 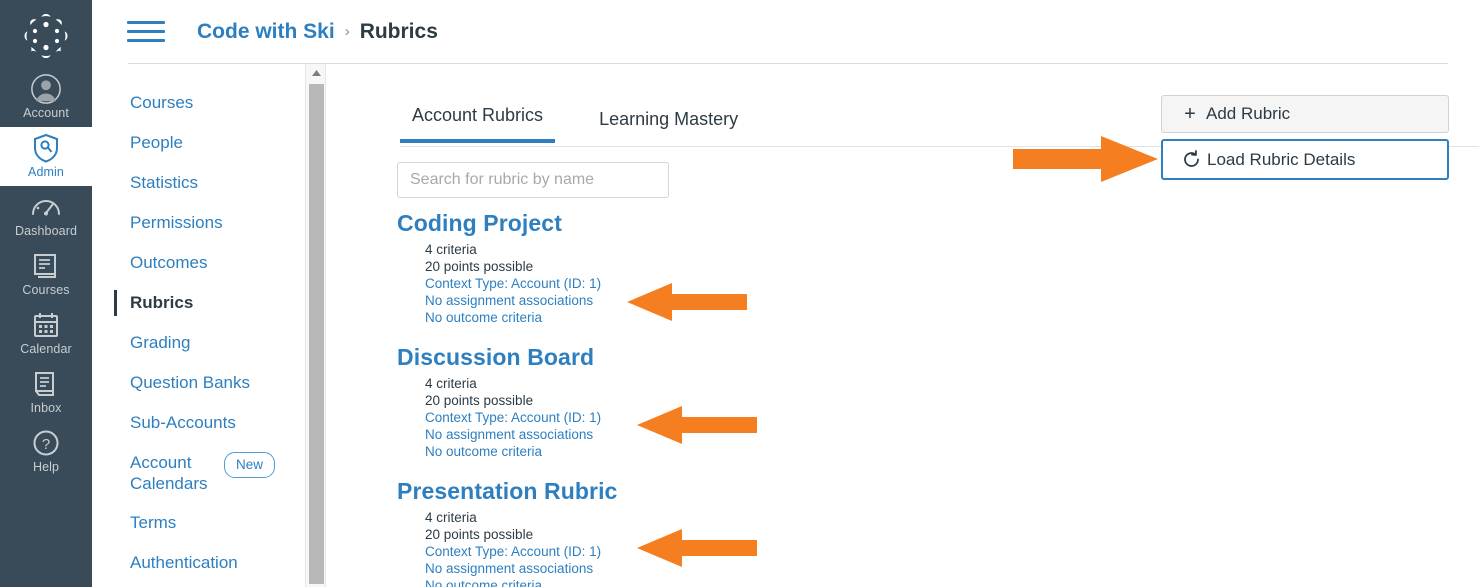 I want to click on load-rubric-details-button: Load Rubric Details, so click(x=1305, y=159).